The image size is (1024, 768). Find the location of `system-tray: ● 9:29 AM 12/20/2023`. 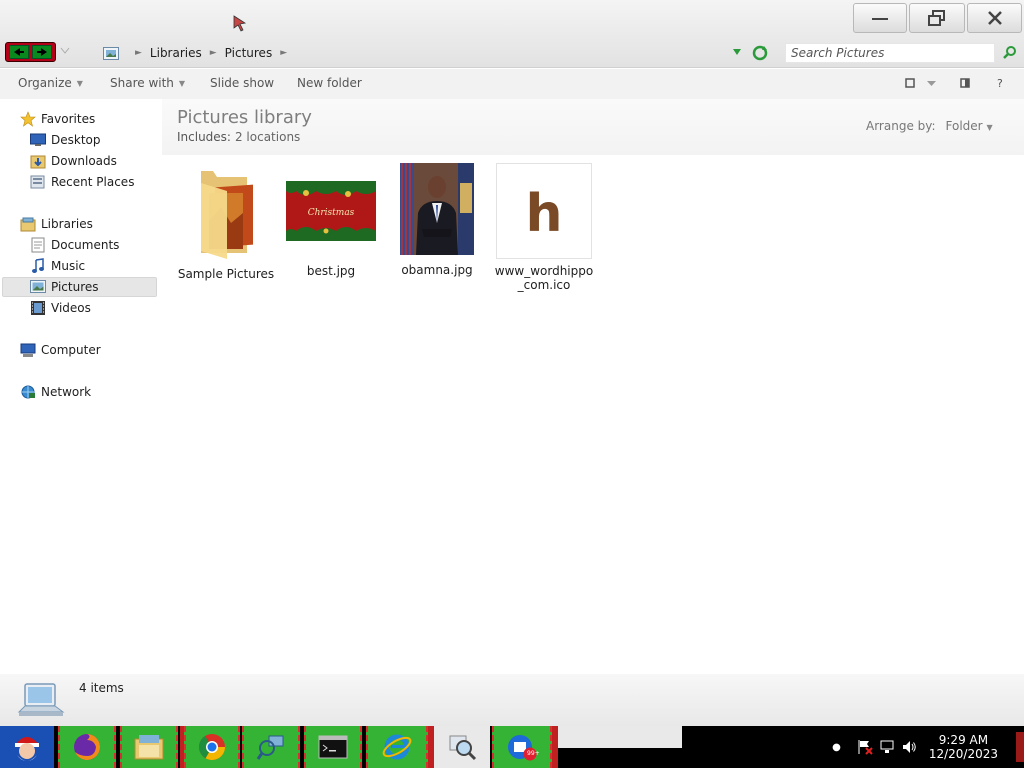

system-tray: ● 9:29 AM 12/20/2023 is located at coordinates (928, 747).